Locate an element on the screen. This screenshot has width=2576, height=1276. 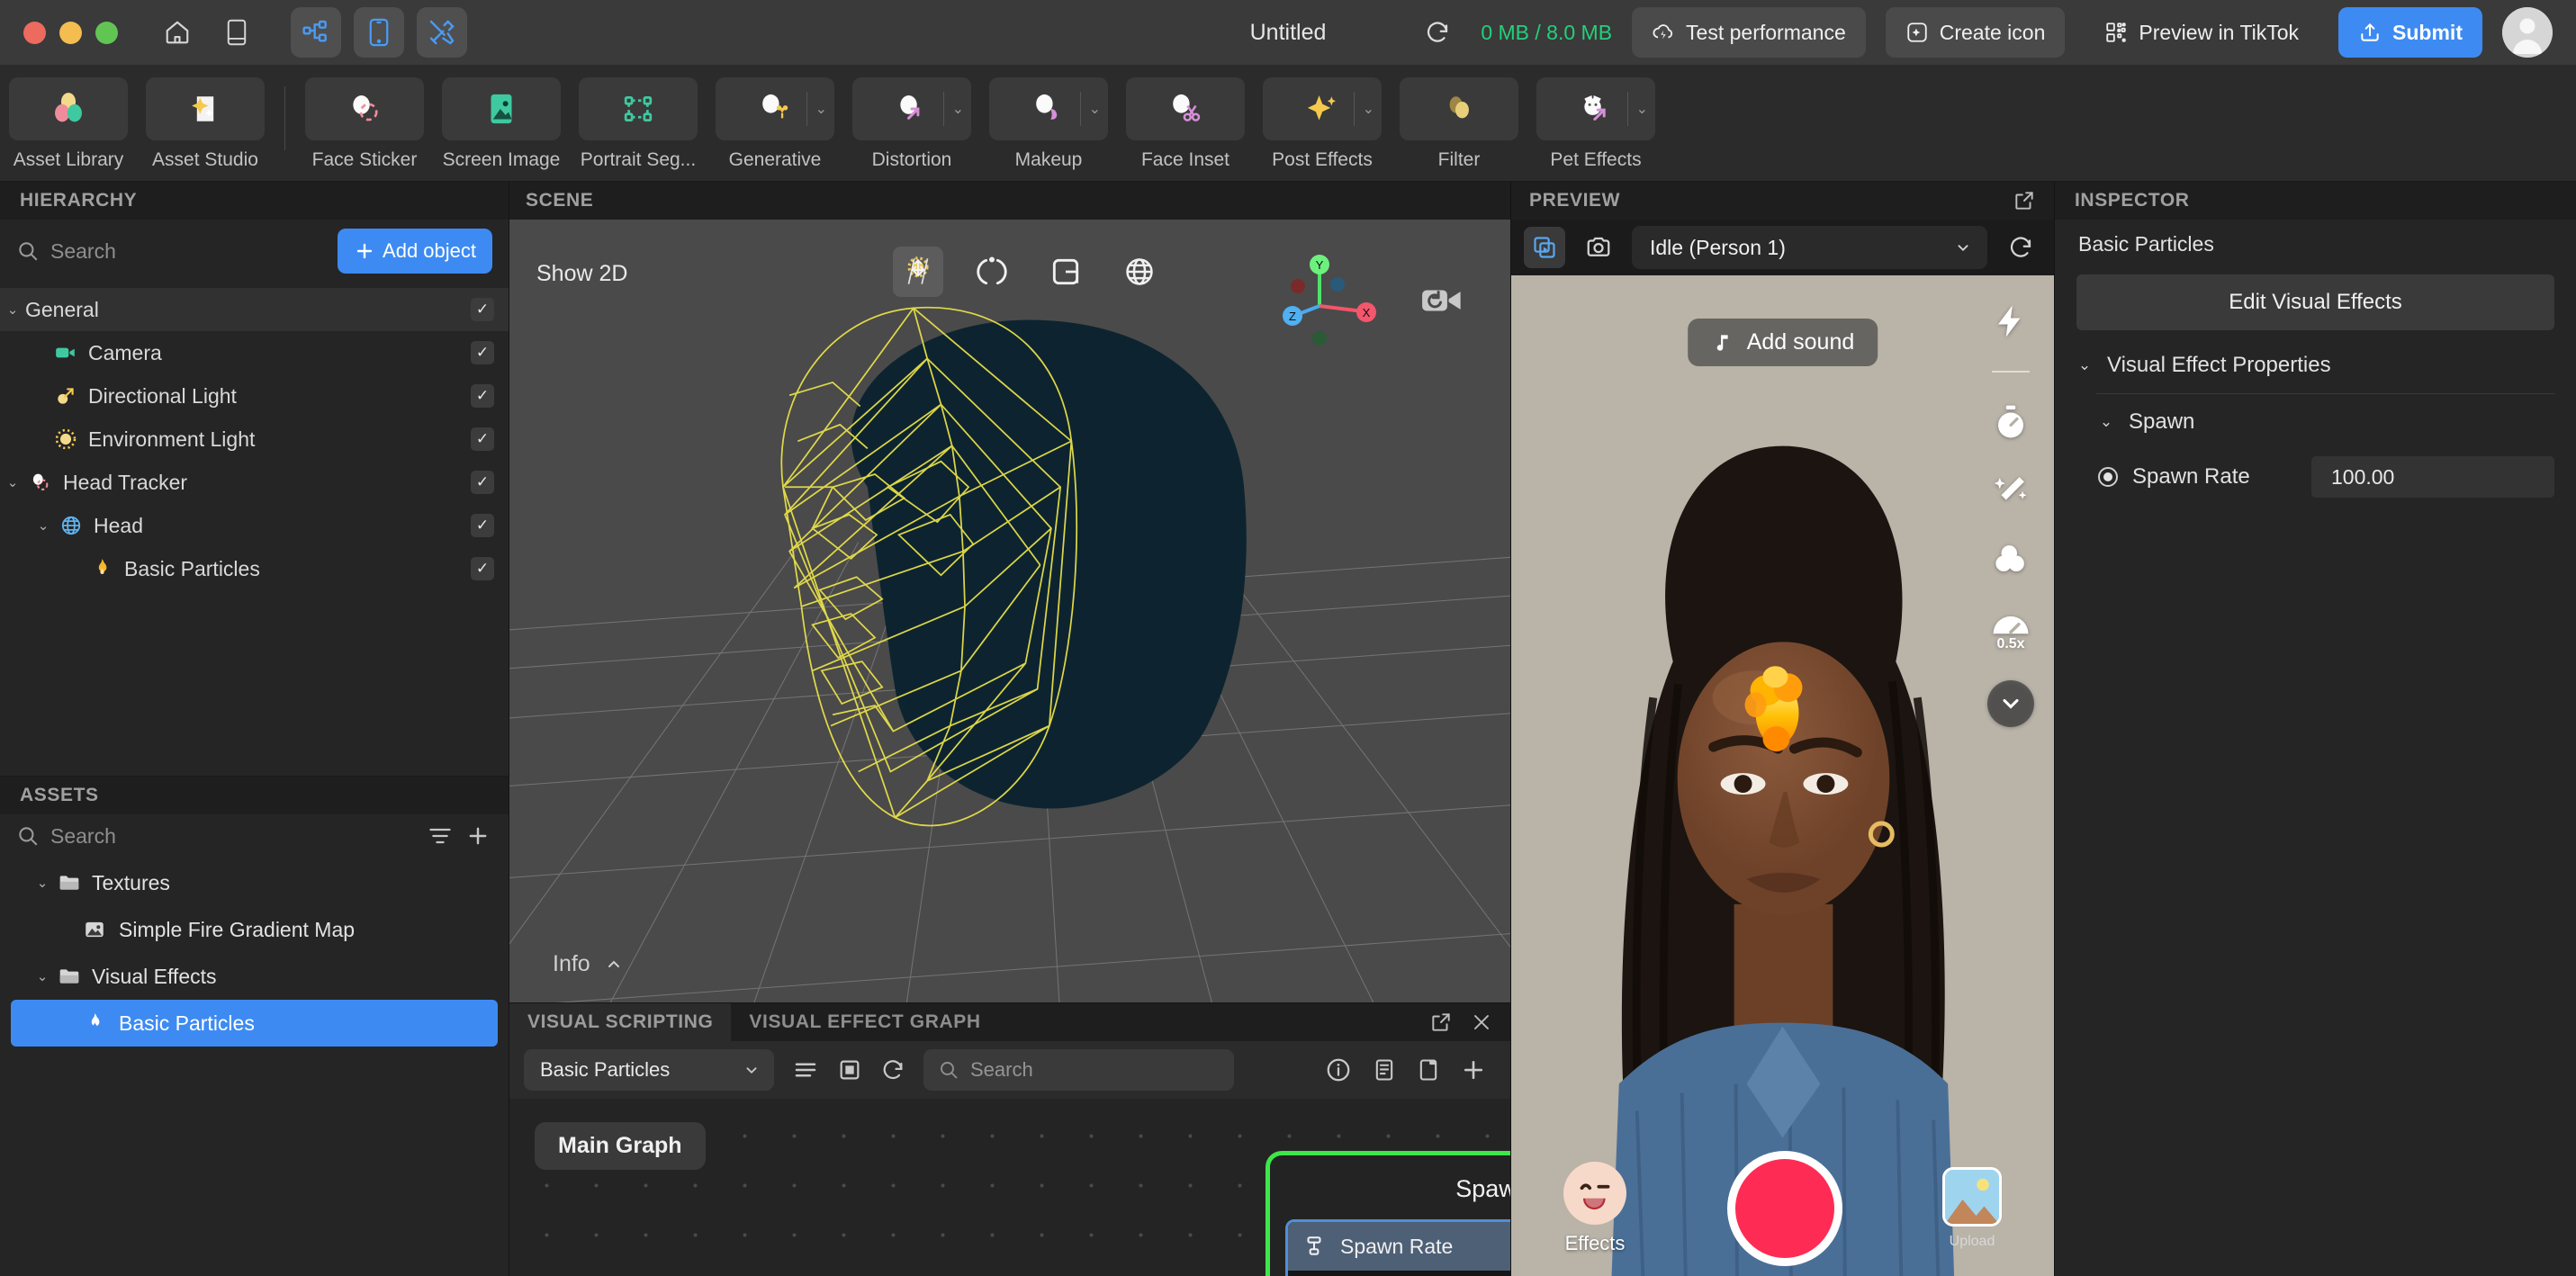
assets-item-visual-effects: ⌄ Visual Effects is located at coordinates (254, 977).